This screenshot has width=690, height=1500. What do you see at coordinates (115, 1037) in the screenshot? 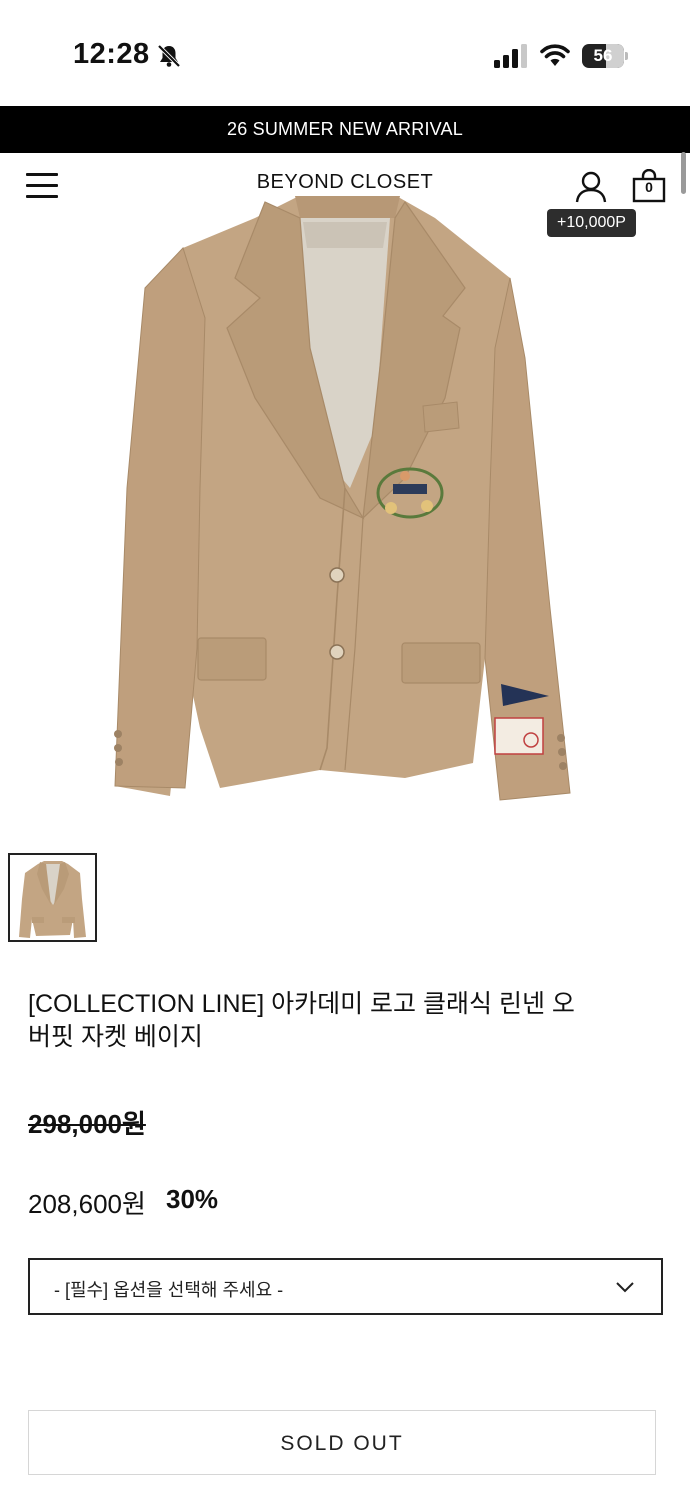
I see `product-title-line-2: 버핏 자켓 베이지` at bounding box center [115, 1037].